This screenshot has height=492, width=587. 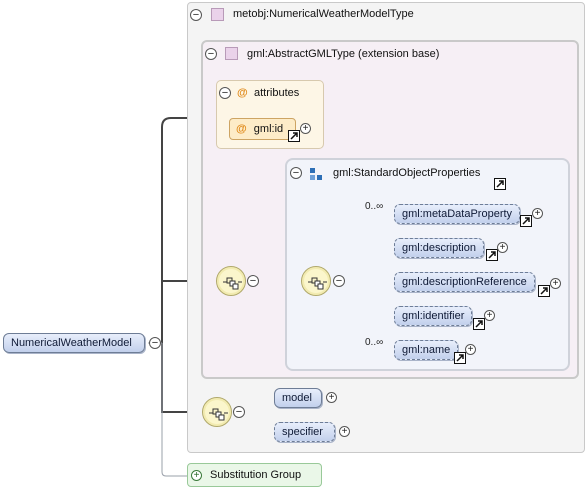 I want to click on expand-circle-icon: +, so click(x=196, y=475).